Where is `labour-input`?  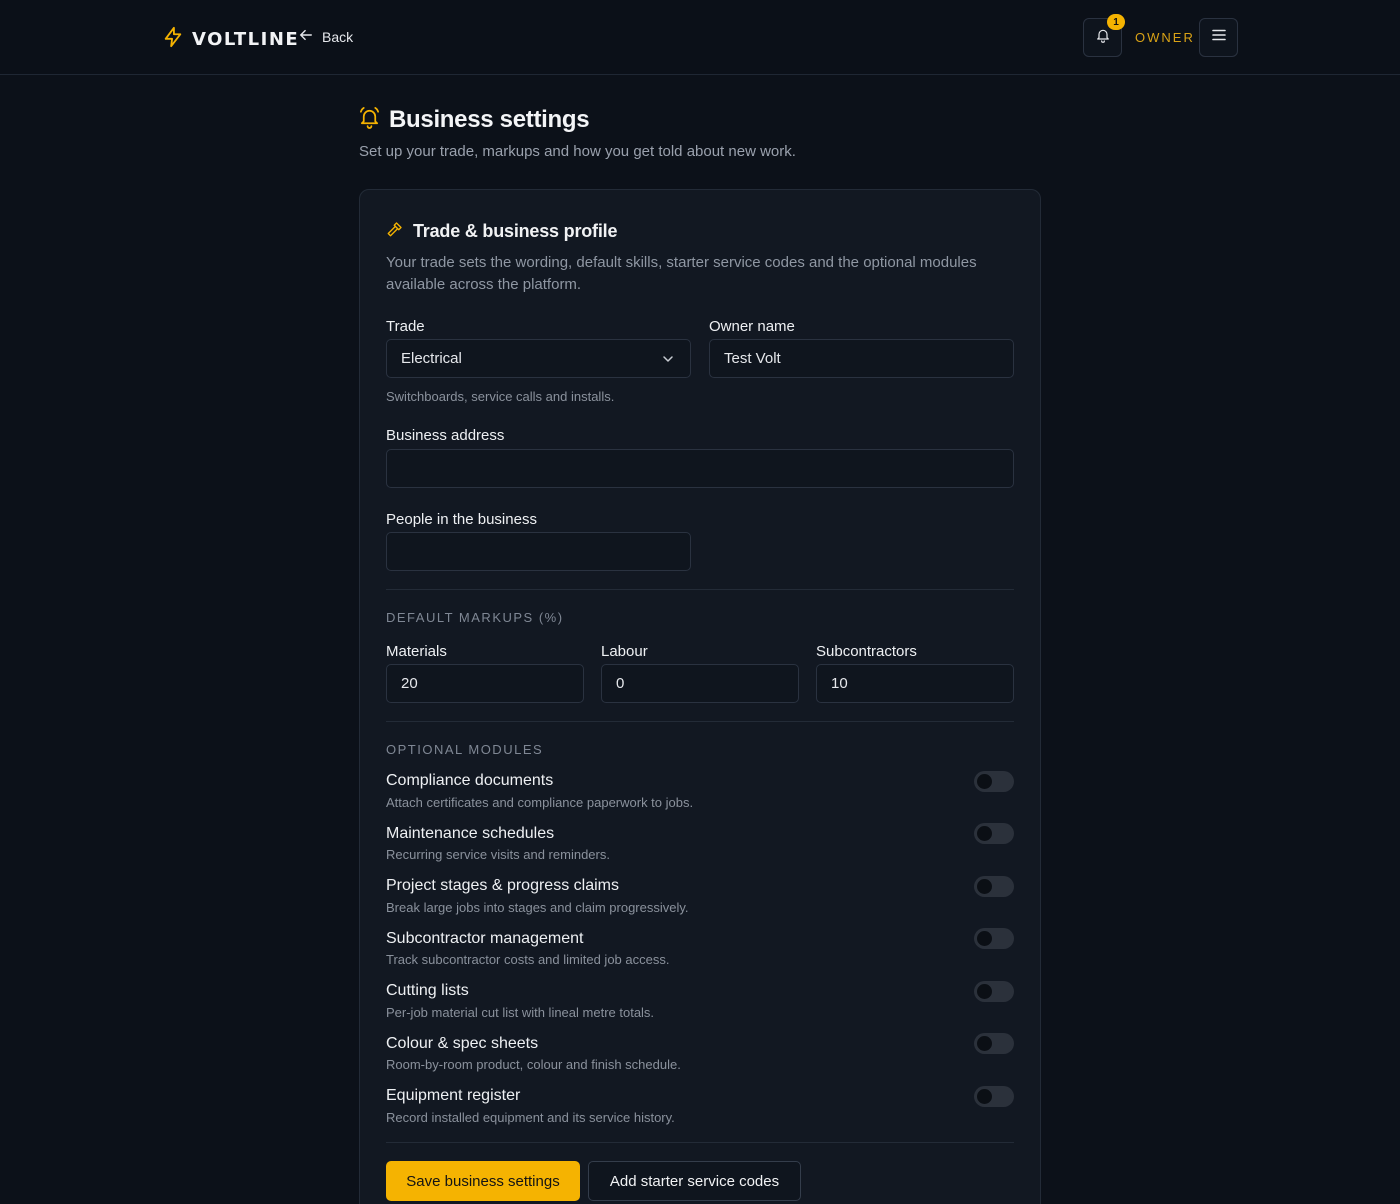 labour-input is located at coordinates (700, 683).